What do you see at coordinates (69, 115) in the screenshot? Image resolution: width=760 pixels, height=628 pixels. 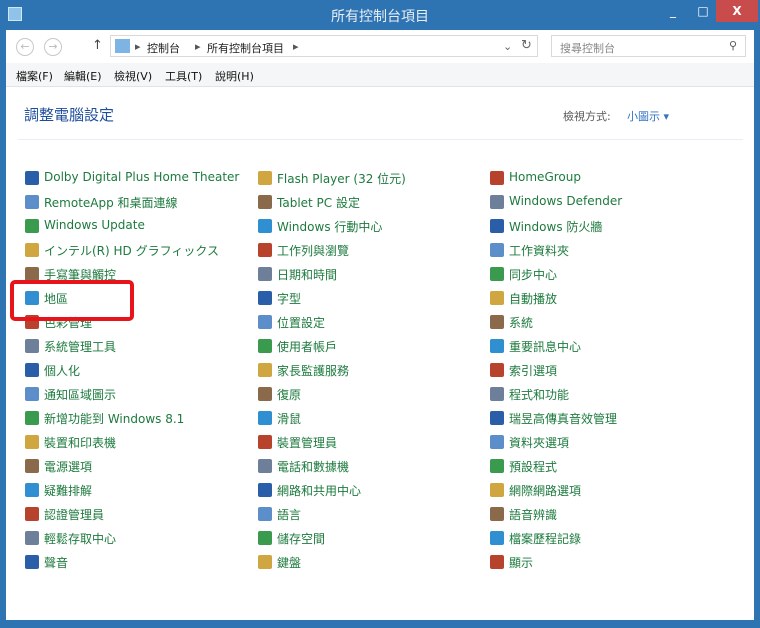 I see `page-title: 調整電腦設定` at bounding box center [69, 115].